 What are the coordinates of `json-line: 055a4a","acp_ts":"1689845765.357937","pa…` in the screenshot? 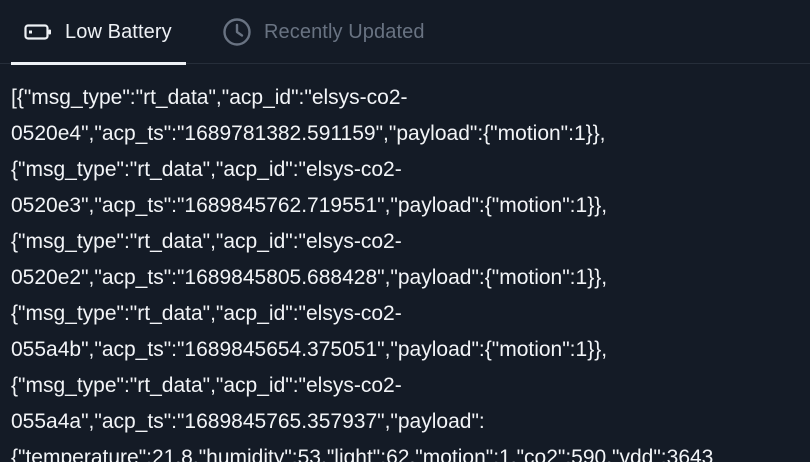 It's located at (248, 421).